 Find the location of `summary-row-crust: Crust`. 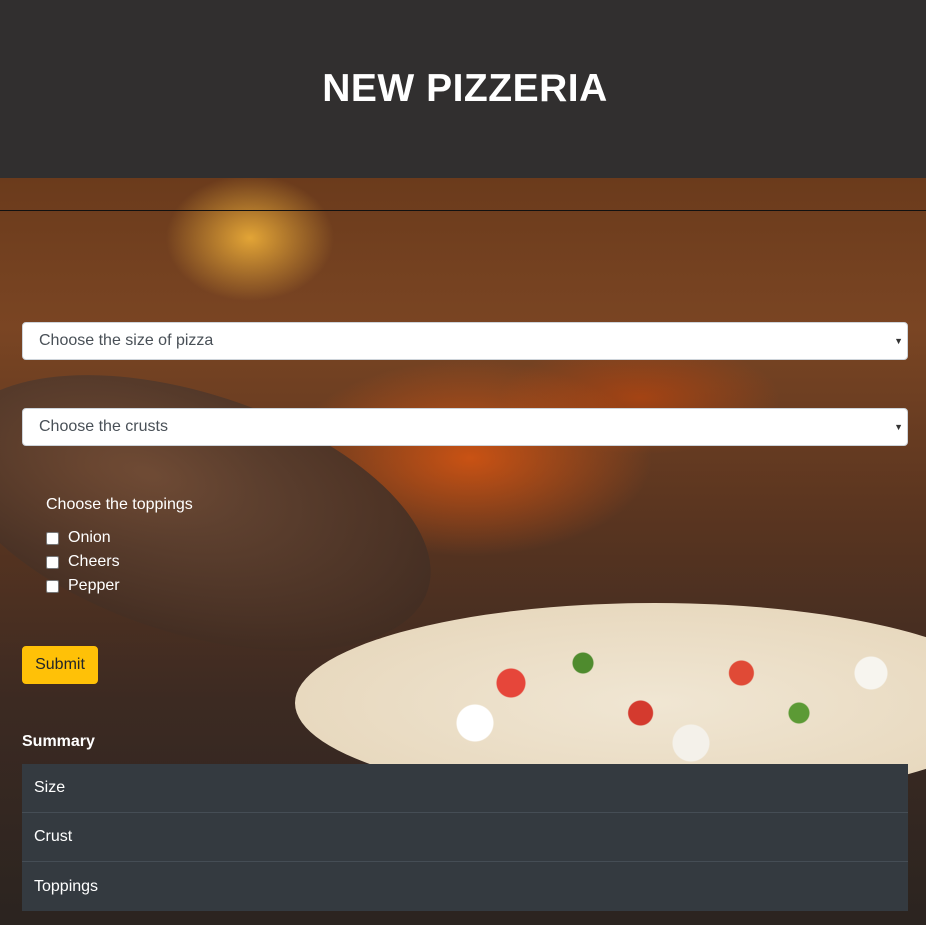

summary-row-crust: Crust is located at coordinates (465, 837).